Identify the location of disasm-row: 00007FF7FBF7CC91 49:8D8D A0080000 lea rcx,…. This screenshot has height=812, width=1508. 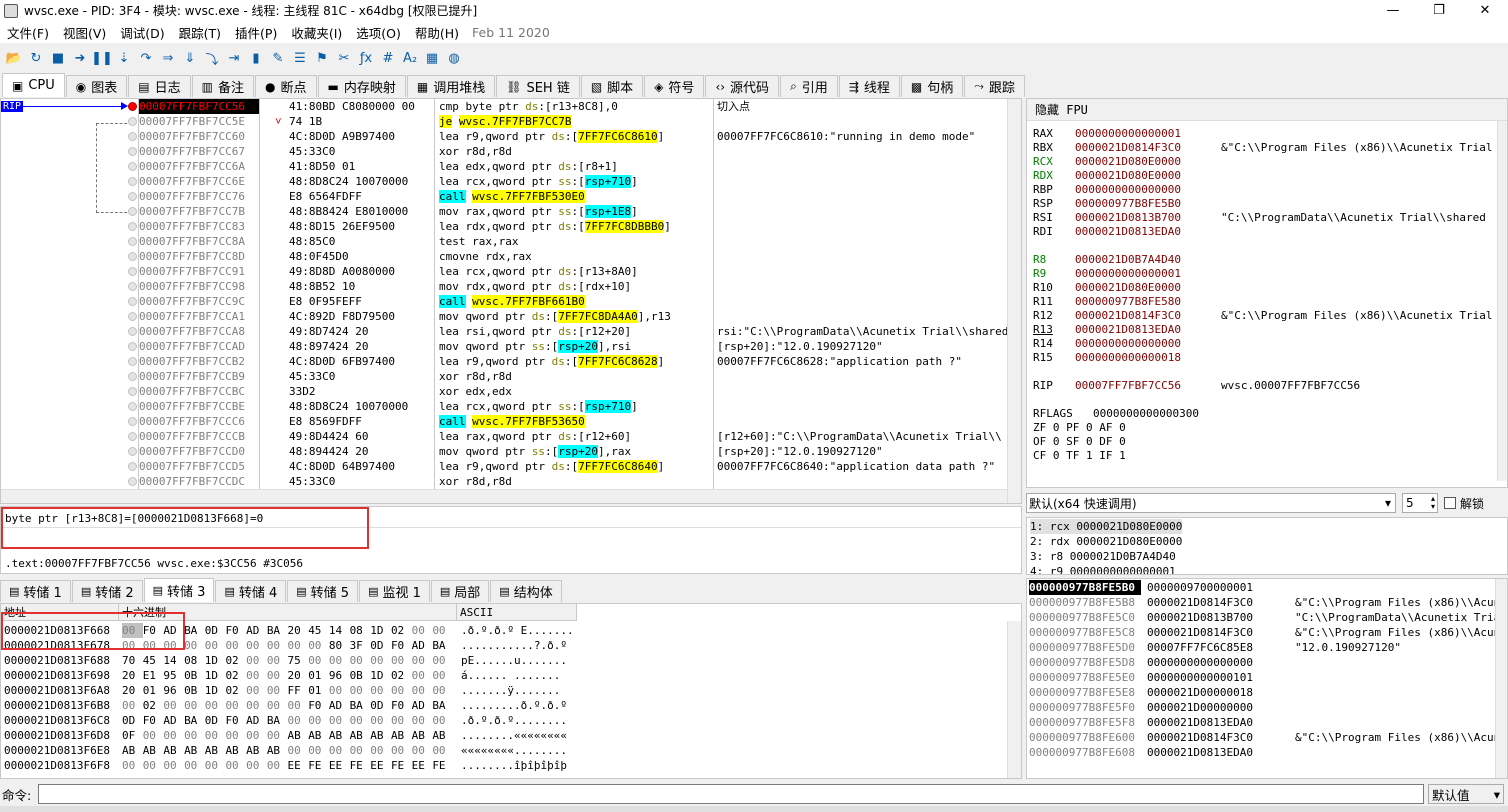
(505, 271).